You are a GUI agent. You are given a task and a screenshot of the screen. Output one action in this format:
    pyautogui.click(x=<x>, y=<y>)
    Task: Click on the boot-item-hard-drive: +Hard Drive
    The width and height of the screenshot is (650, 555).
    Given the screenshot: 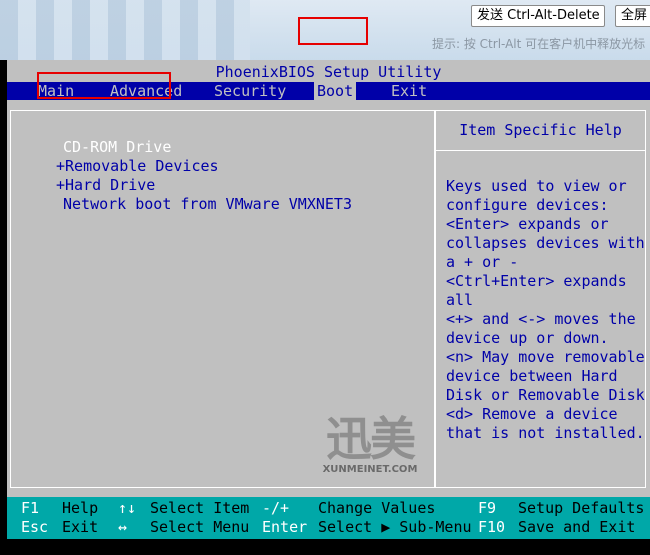 What is the action you would take?
    pyautogui.click(x=105, y=185)
    